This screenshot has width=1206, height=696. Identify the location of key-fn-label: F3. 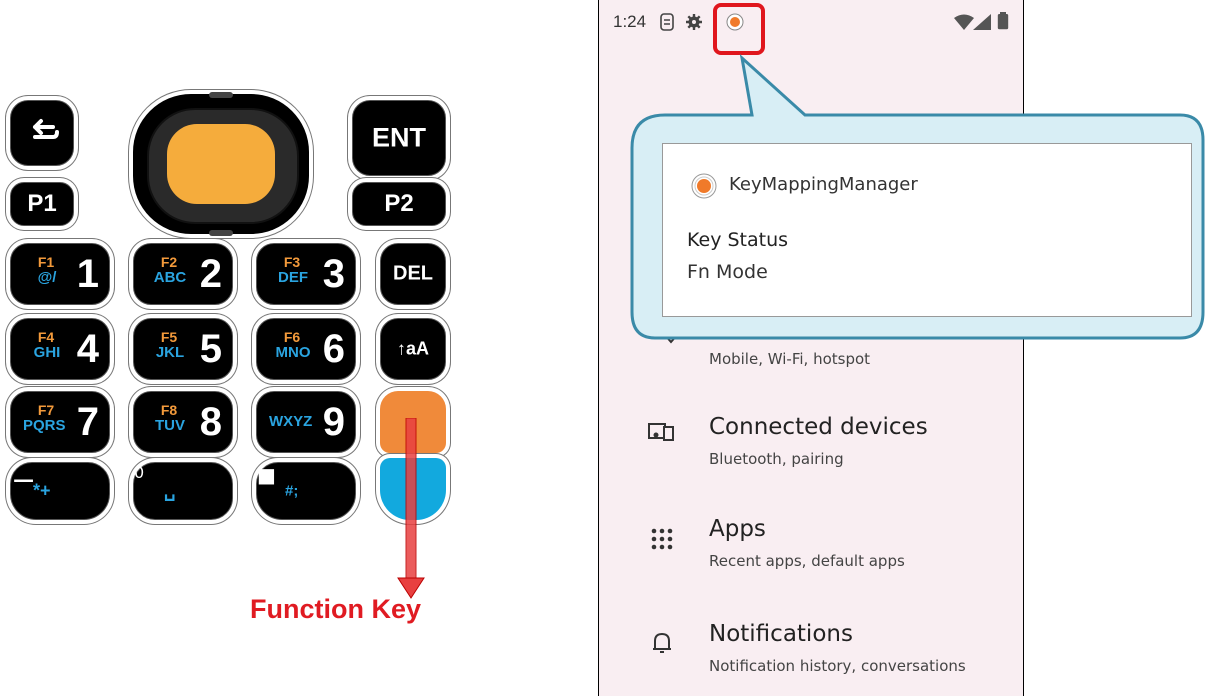
(292, 262).